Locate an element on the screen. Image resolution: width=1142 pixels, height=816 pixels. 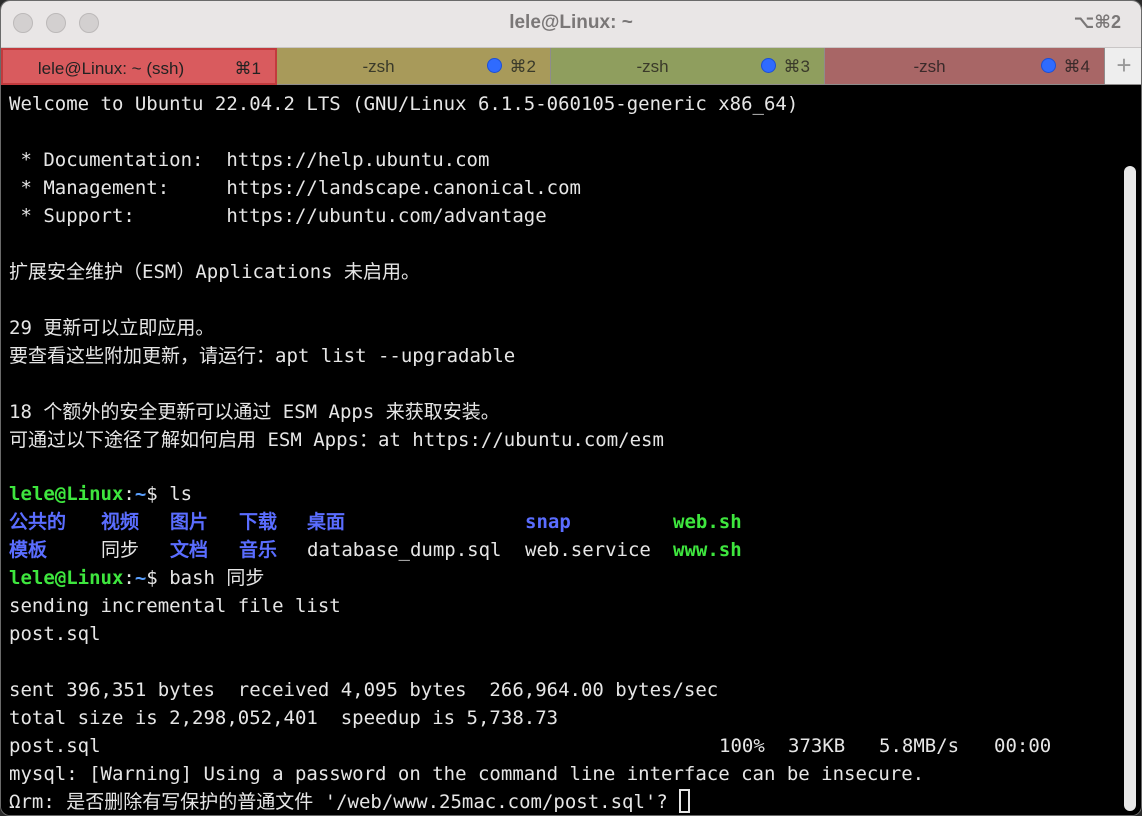
progress-time: 00:00 is located at coordinates (1023, 746).